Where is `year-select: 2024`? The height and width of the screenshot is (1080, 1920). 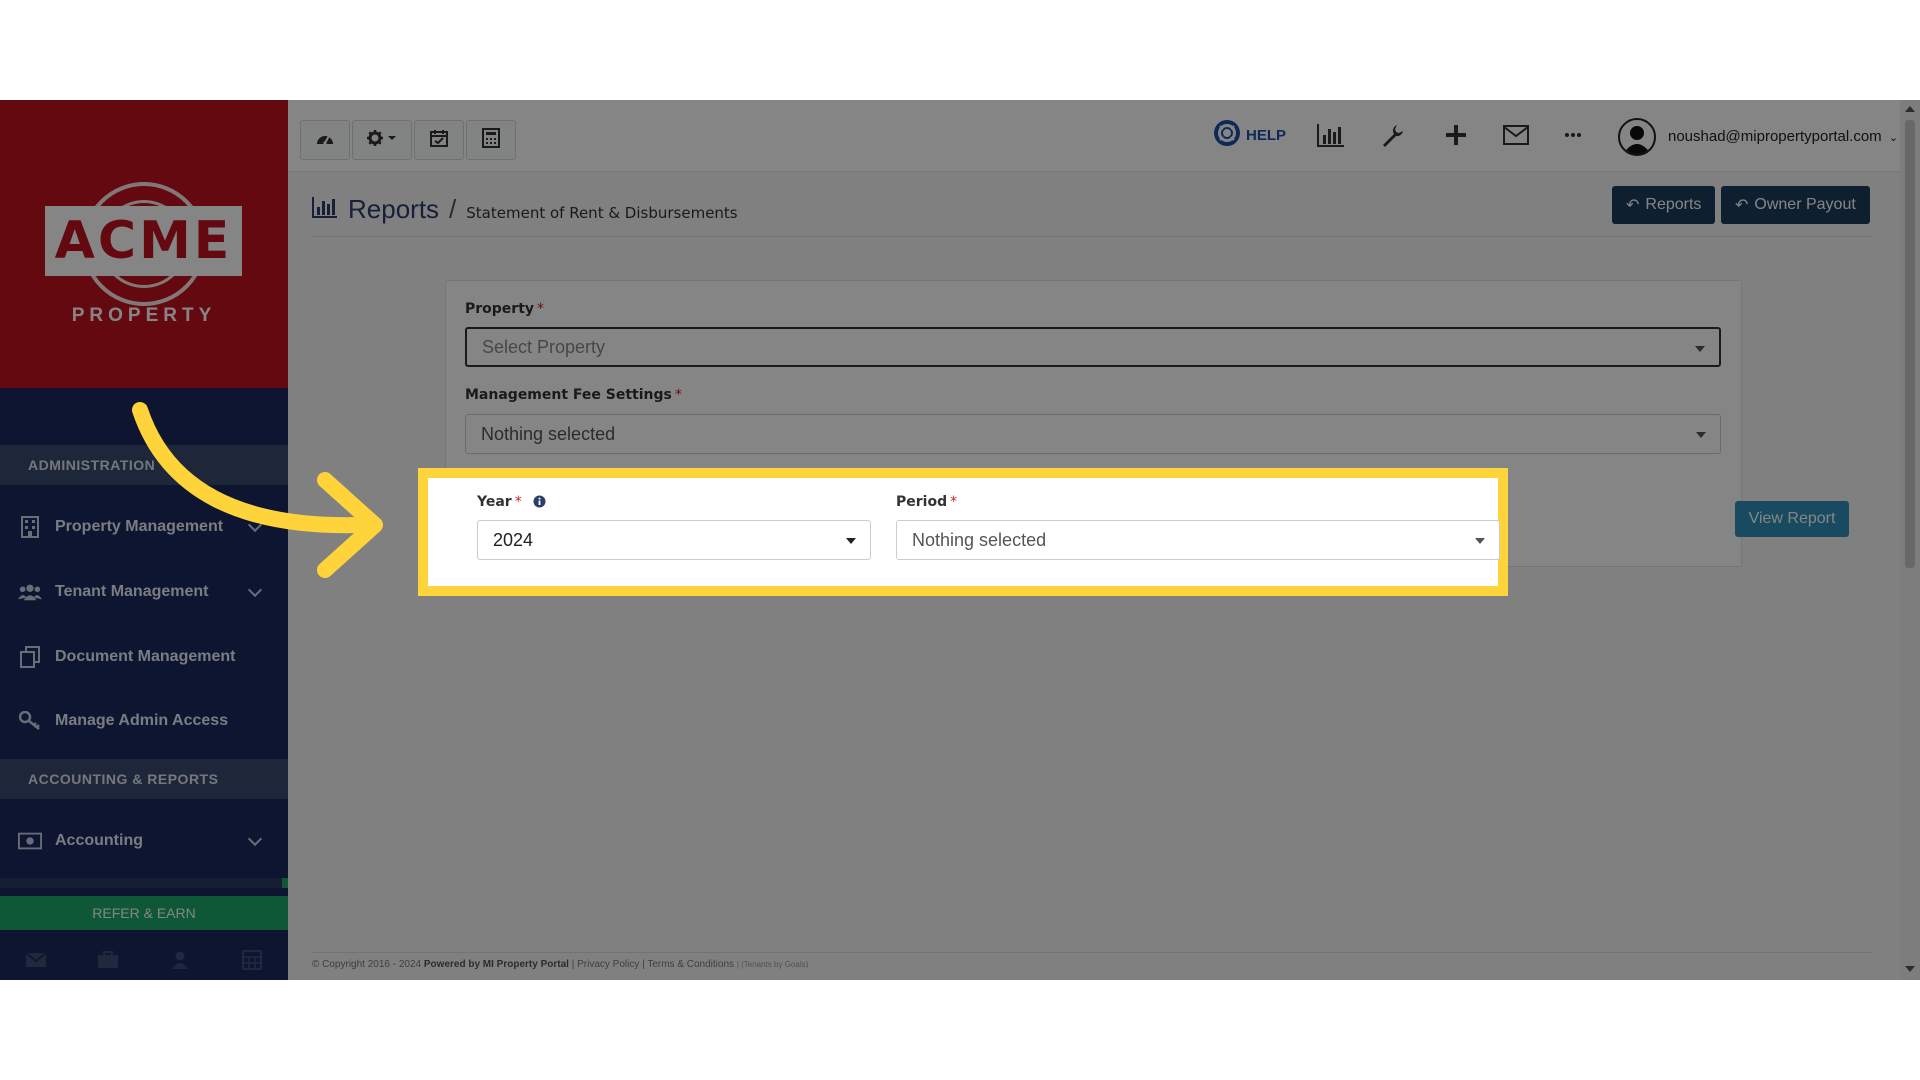 year-select: 2024 is located at coordinates (674, 540).